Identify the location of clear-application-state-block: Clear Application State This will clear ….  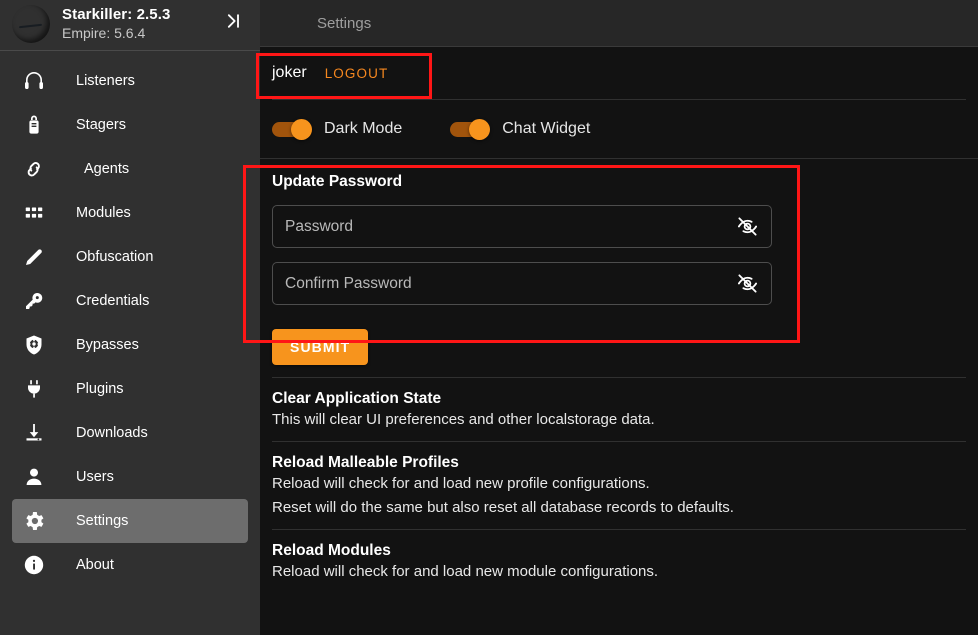
(619, 409).